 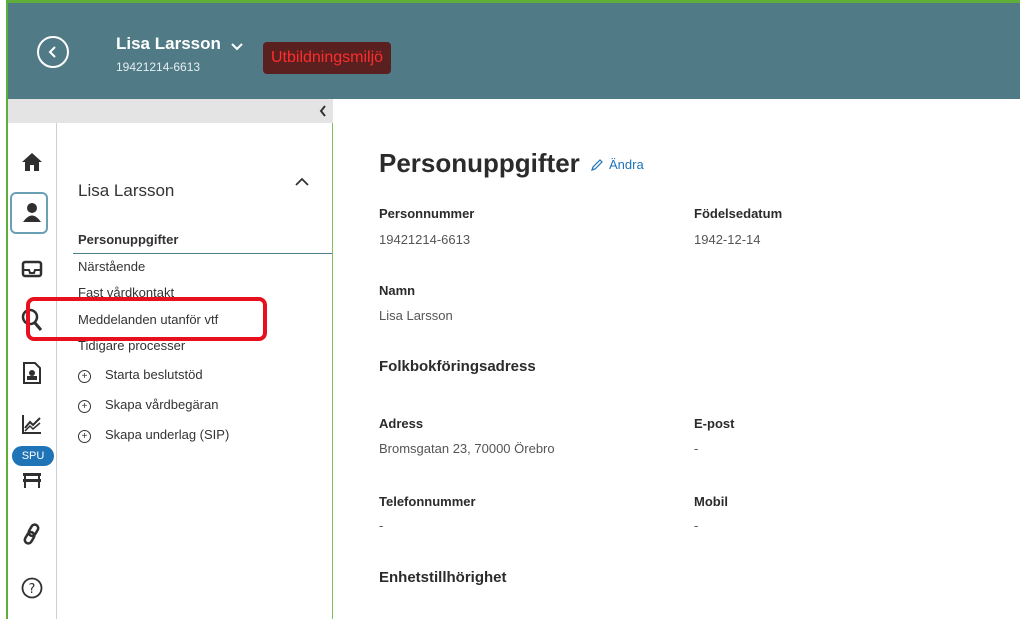 What do you see at coordinates (202, 253) in the screenshot?
I see `nav-active-underline` at bounding box center [202, 253].